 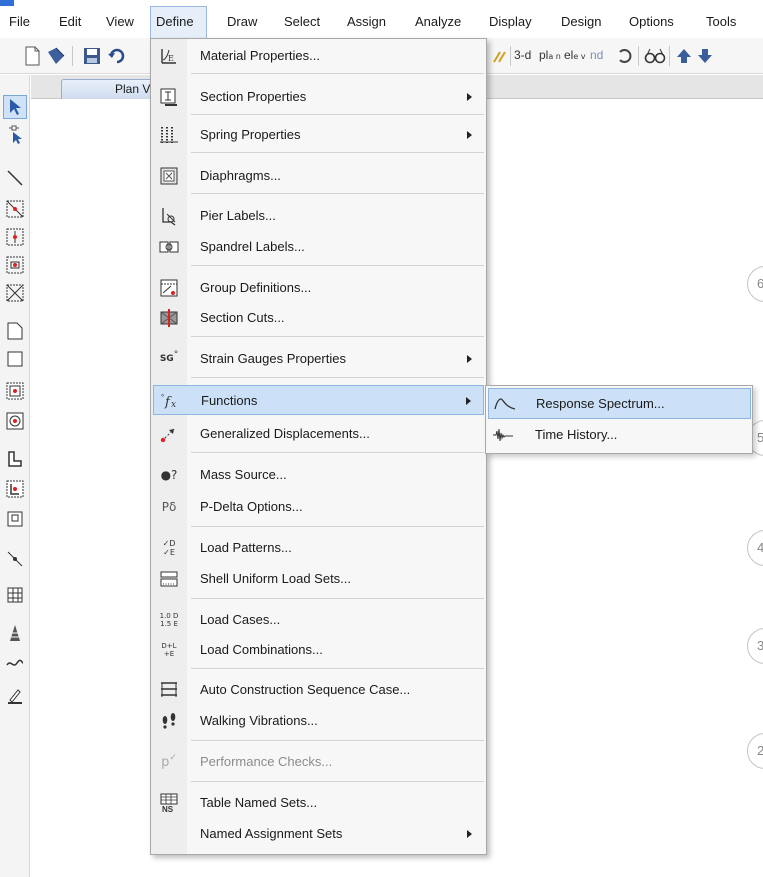 What do you see at coordinates (15, 489) in the screenshot?
I see `draw-wall-stack-icon` at bounding box center [15, 489].